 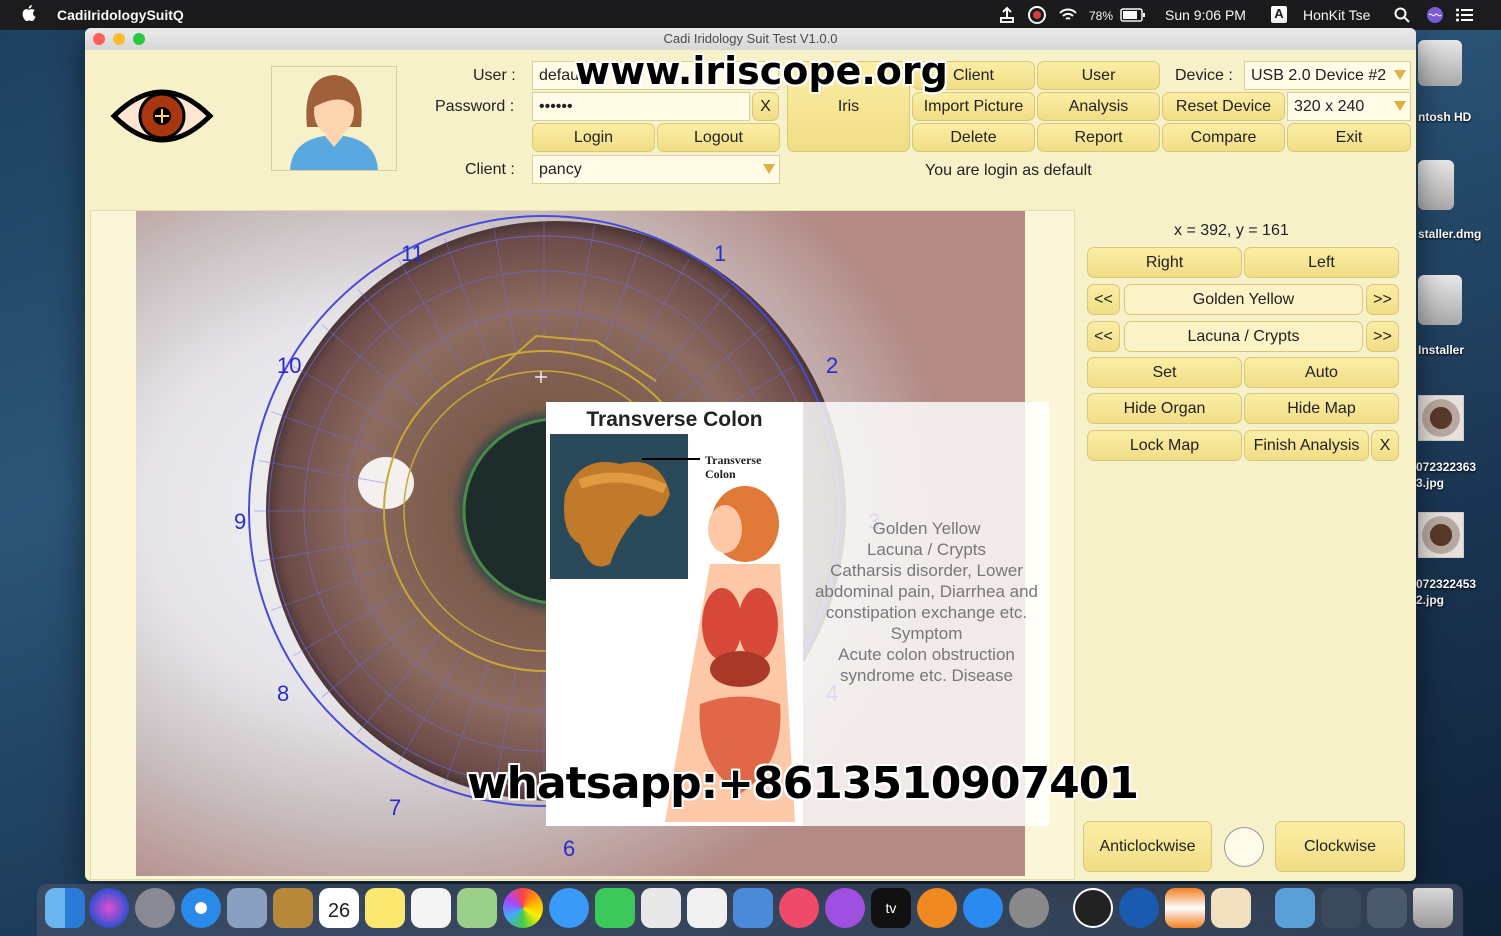 What do you see at coordinates (1382, 299) in the screenshot?
I see `next-color-button: >>` at bounding box center [1382, 299].